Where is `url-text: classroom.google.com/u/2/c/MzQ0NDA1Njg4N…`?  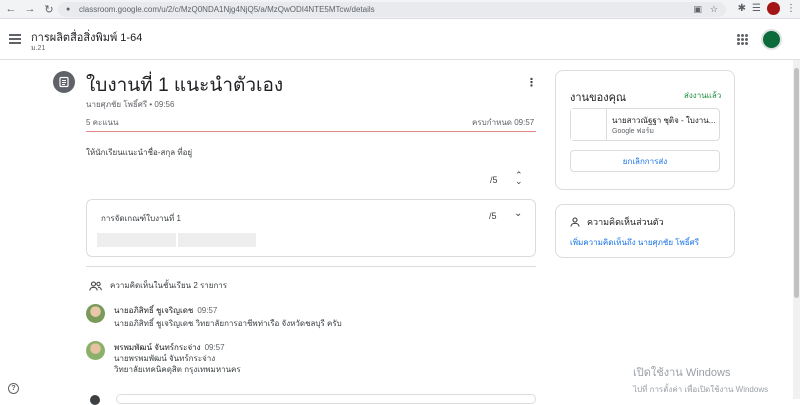
url-text: classroom.google.com/u/2/c/MzQ0NDA1Njg4N… is located at coordinates (227, 9).